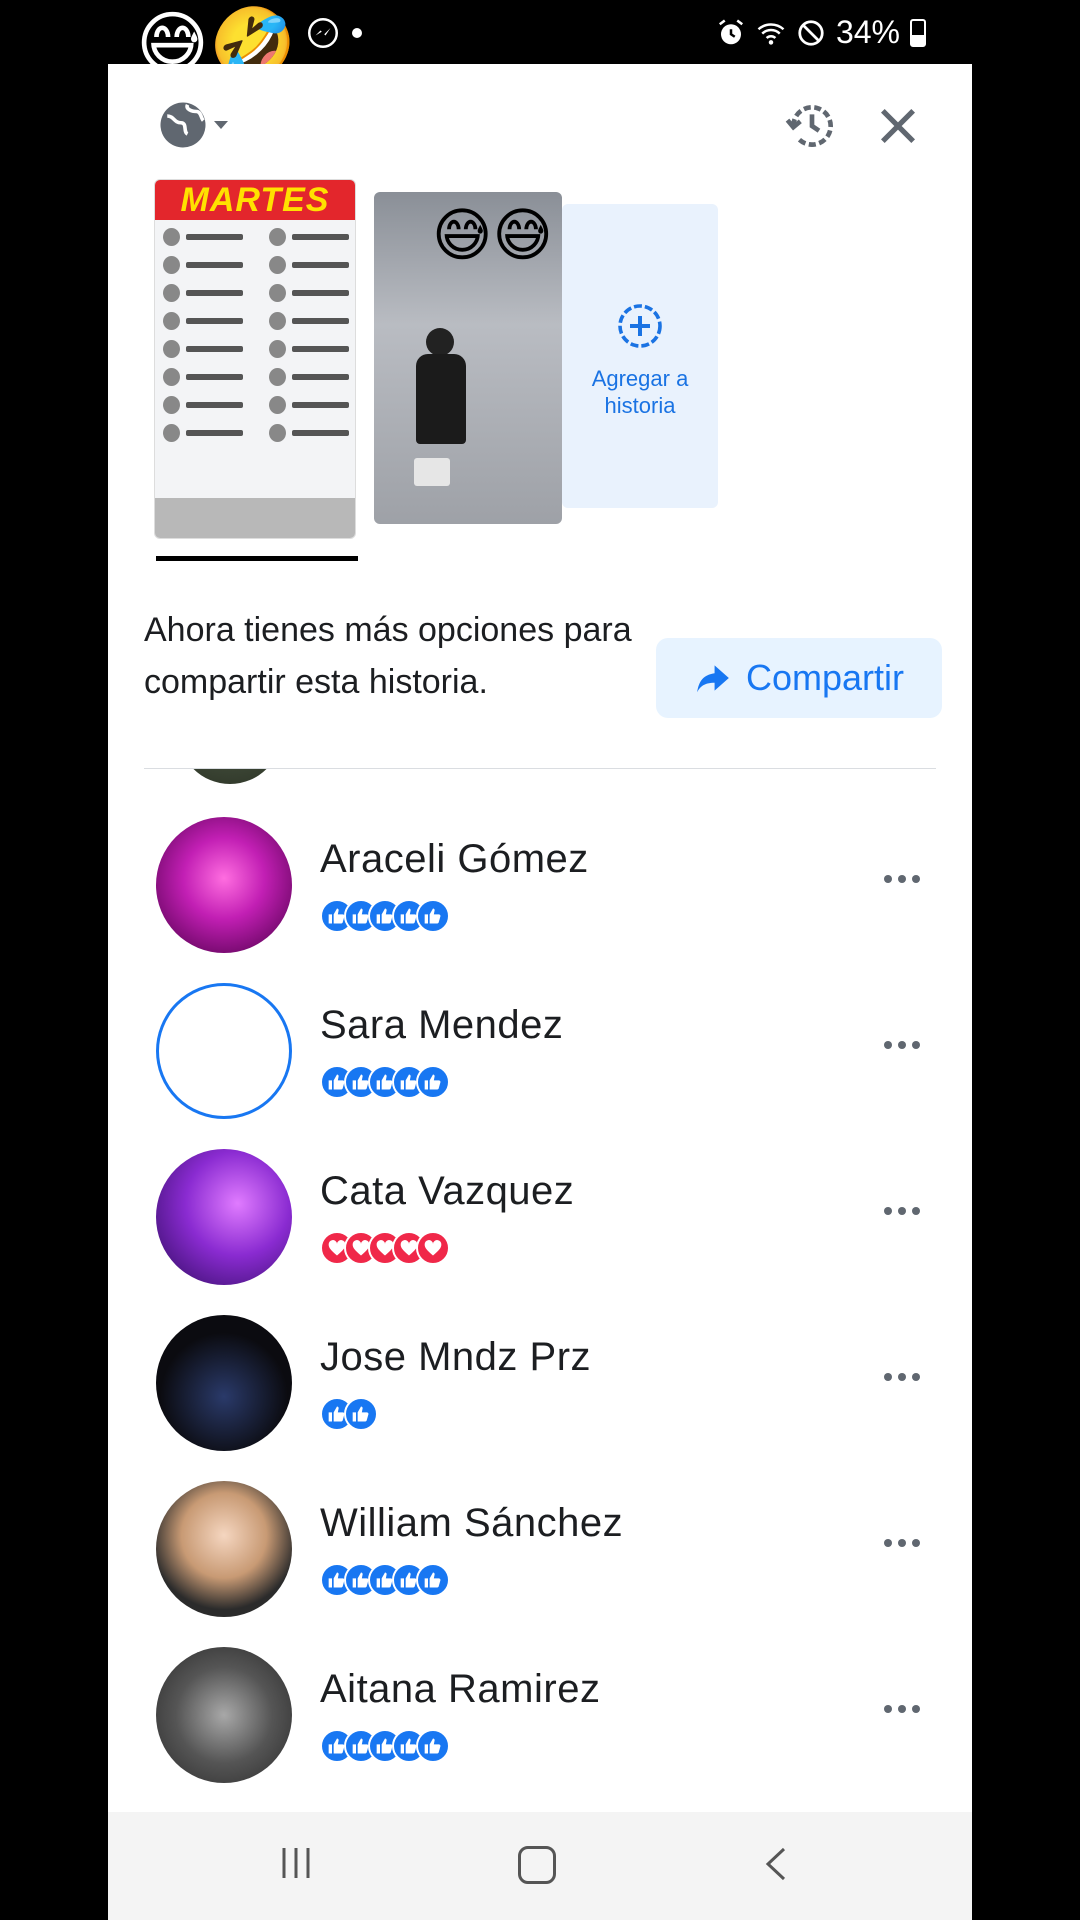 This screenshot has width=1080, height=1920. What do you see at coordinates (183, 125) in the screenshot?
I see `globe-icon` at bounding box center [183, 125].